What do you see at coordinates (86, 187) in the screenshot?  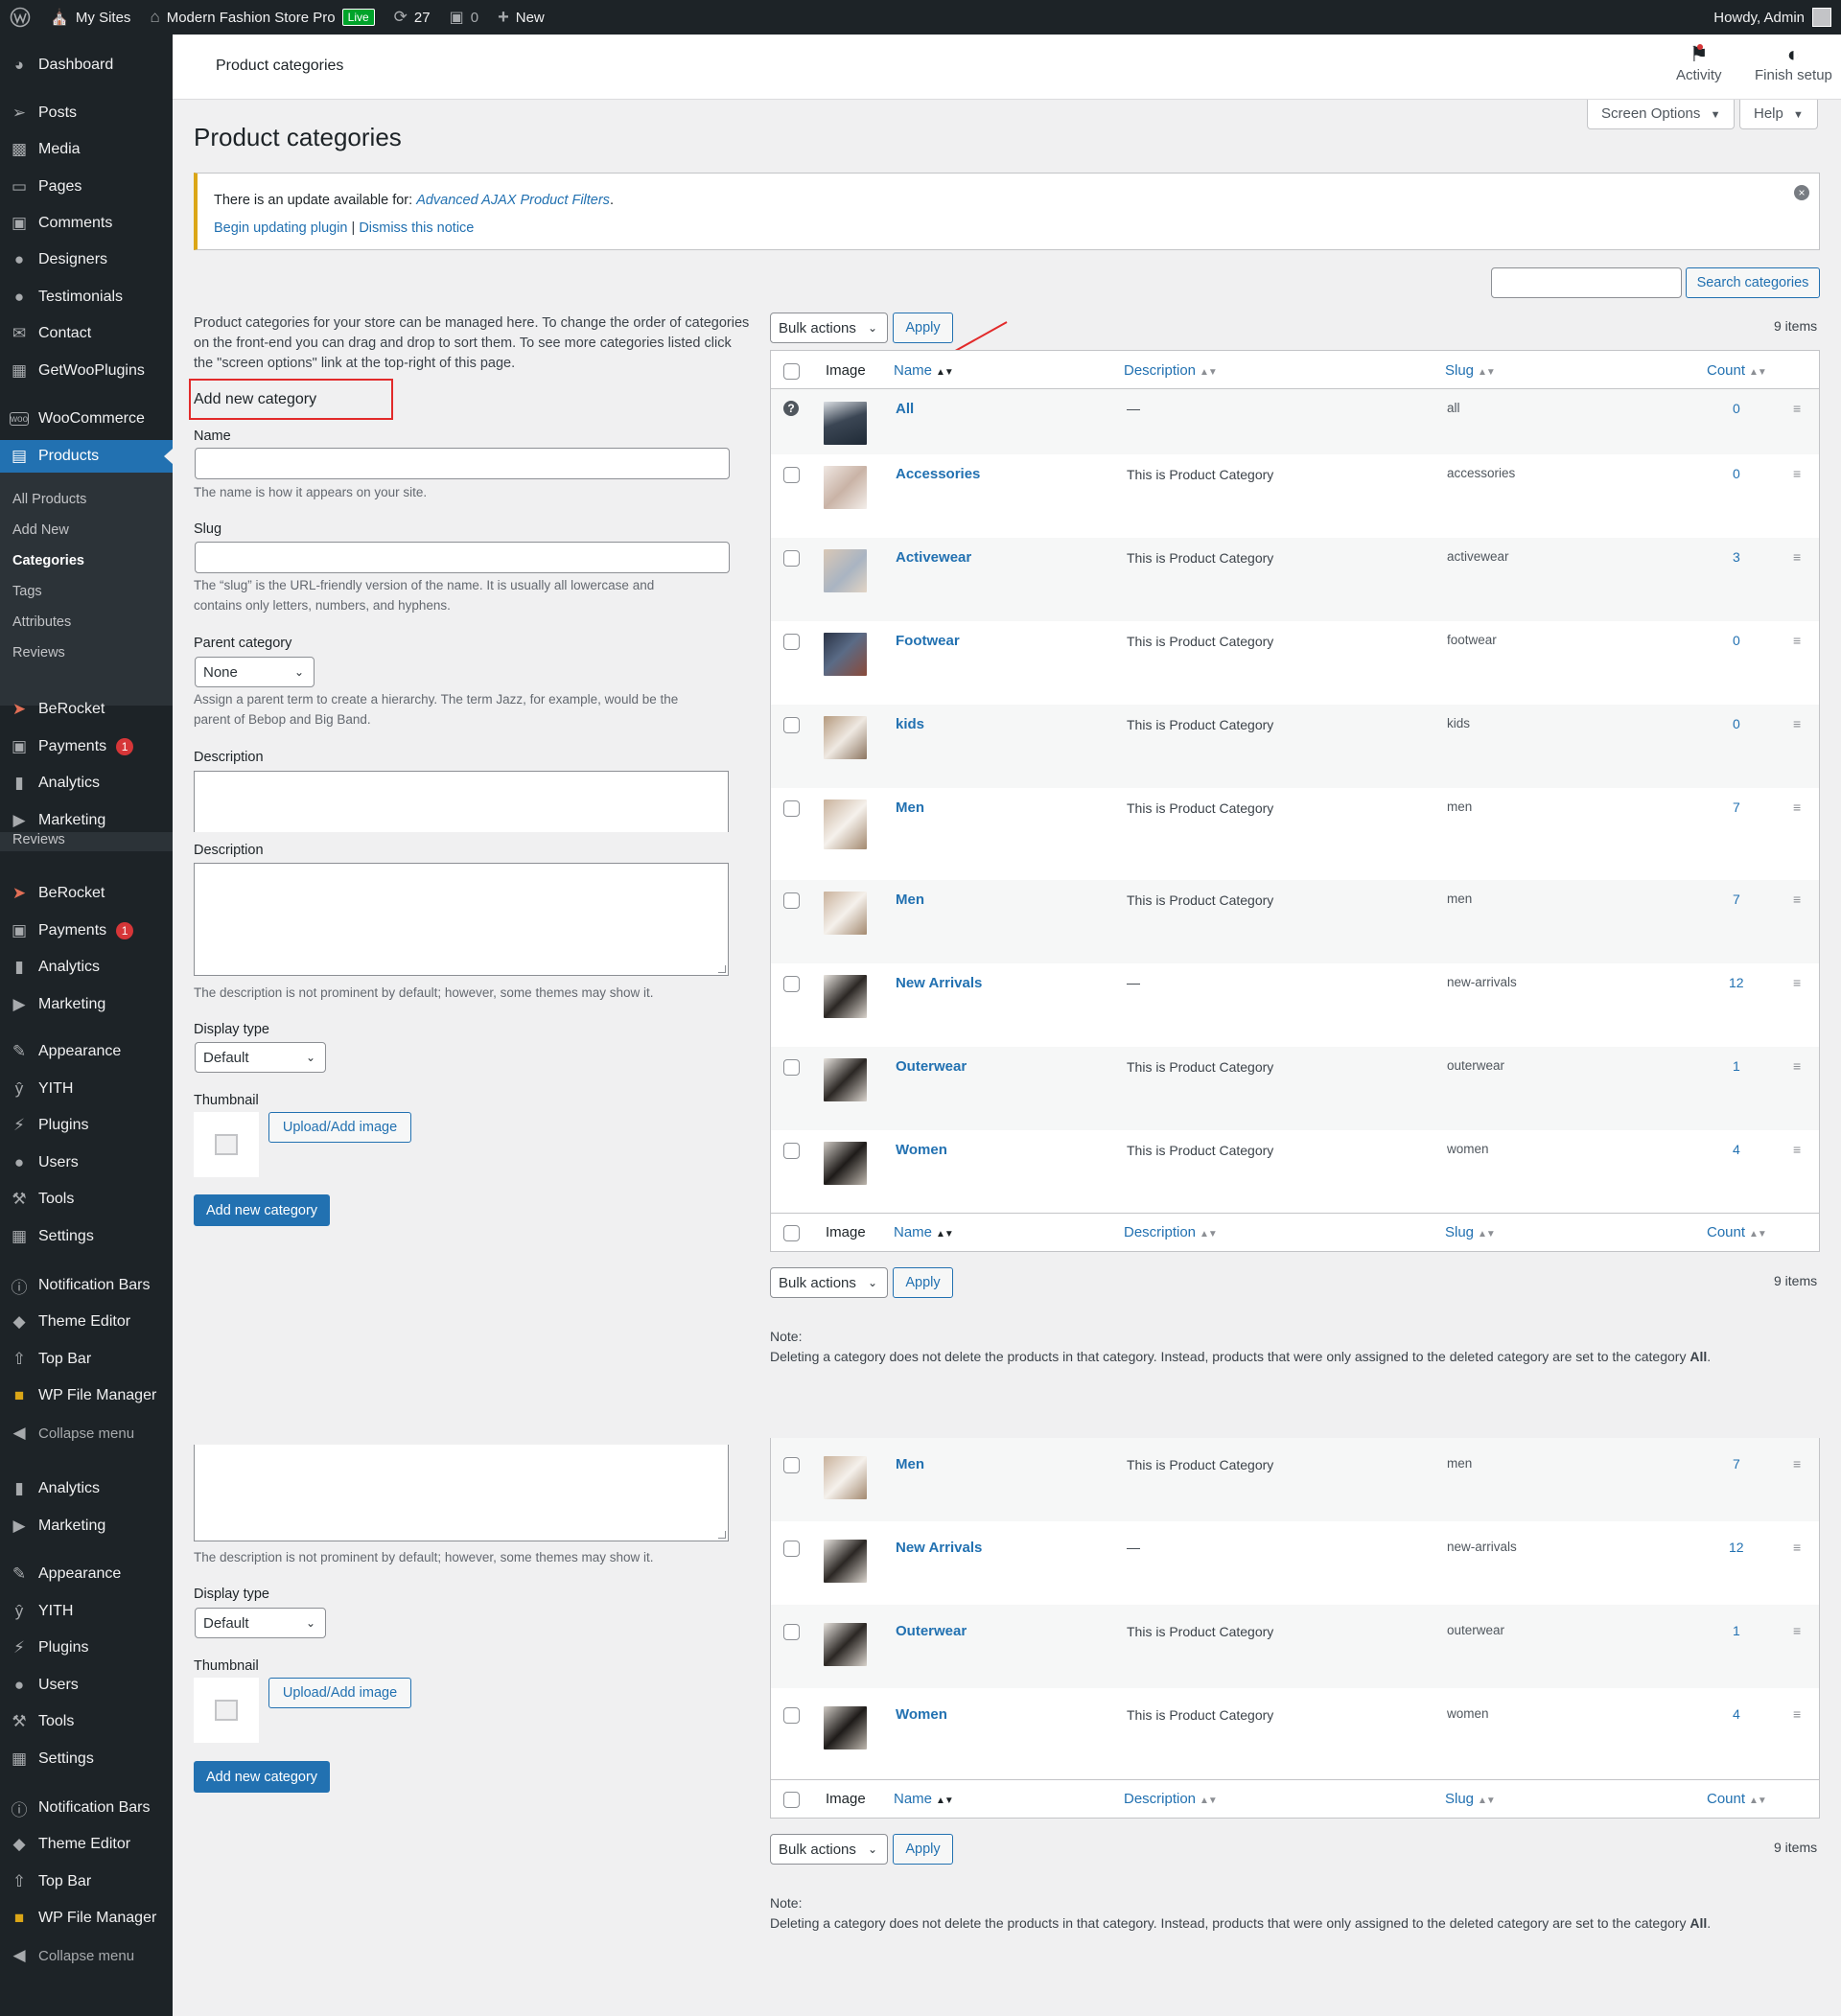 I see `menu-pages: ▭ Pages` at bounding box center [86, 187].